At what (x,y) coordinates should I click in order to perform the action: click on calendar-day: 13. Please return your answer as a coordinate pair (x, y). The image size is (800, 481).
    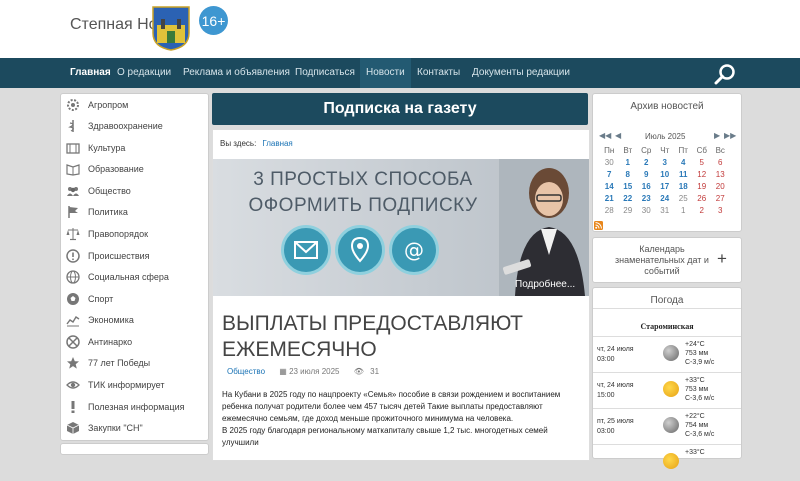
    Looking at the image, I should click on (720, 174).